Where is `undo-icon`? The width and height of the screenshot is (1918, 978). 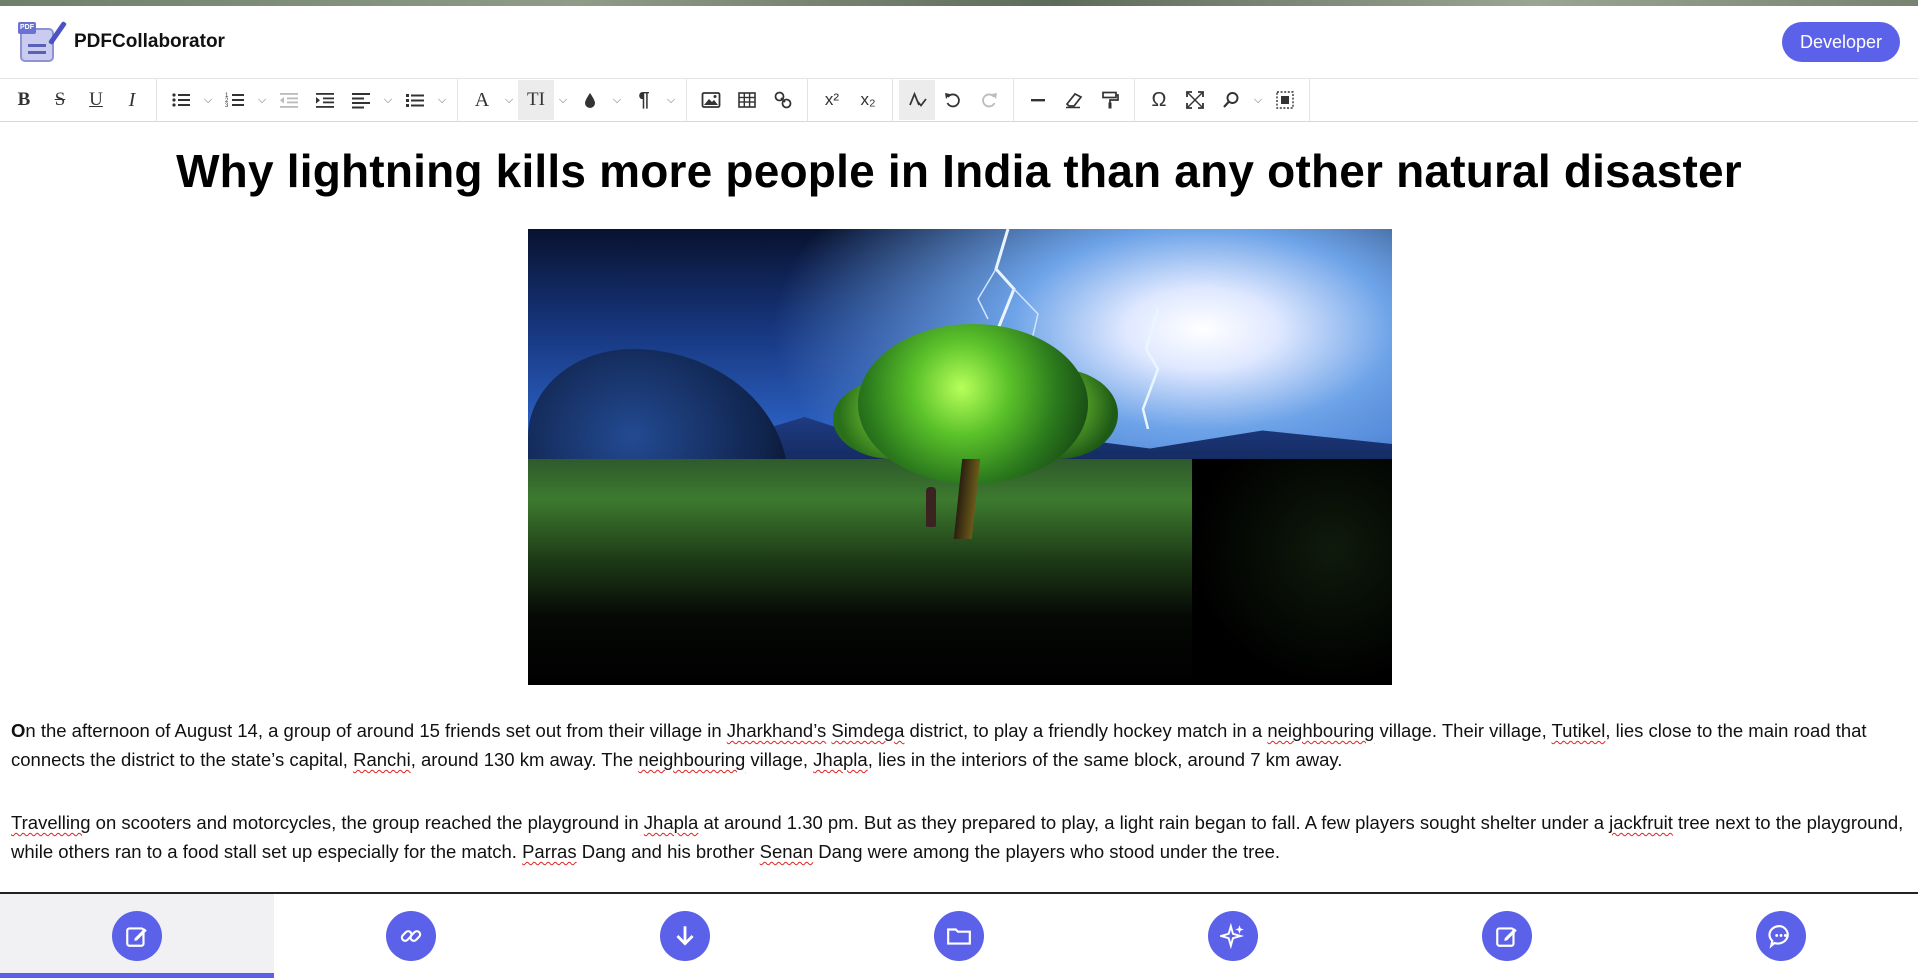 undo-icon is located at coordinates (952, 100).